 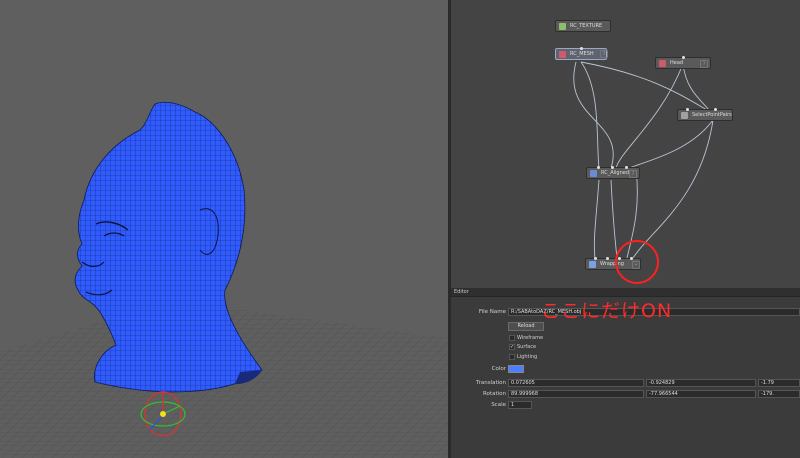 What do you see at coordinates (712, 115) in the screenshot?
I see `node-label: SelectPointPairs` at bounding box center [712, 115].